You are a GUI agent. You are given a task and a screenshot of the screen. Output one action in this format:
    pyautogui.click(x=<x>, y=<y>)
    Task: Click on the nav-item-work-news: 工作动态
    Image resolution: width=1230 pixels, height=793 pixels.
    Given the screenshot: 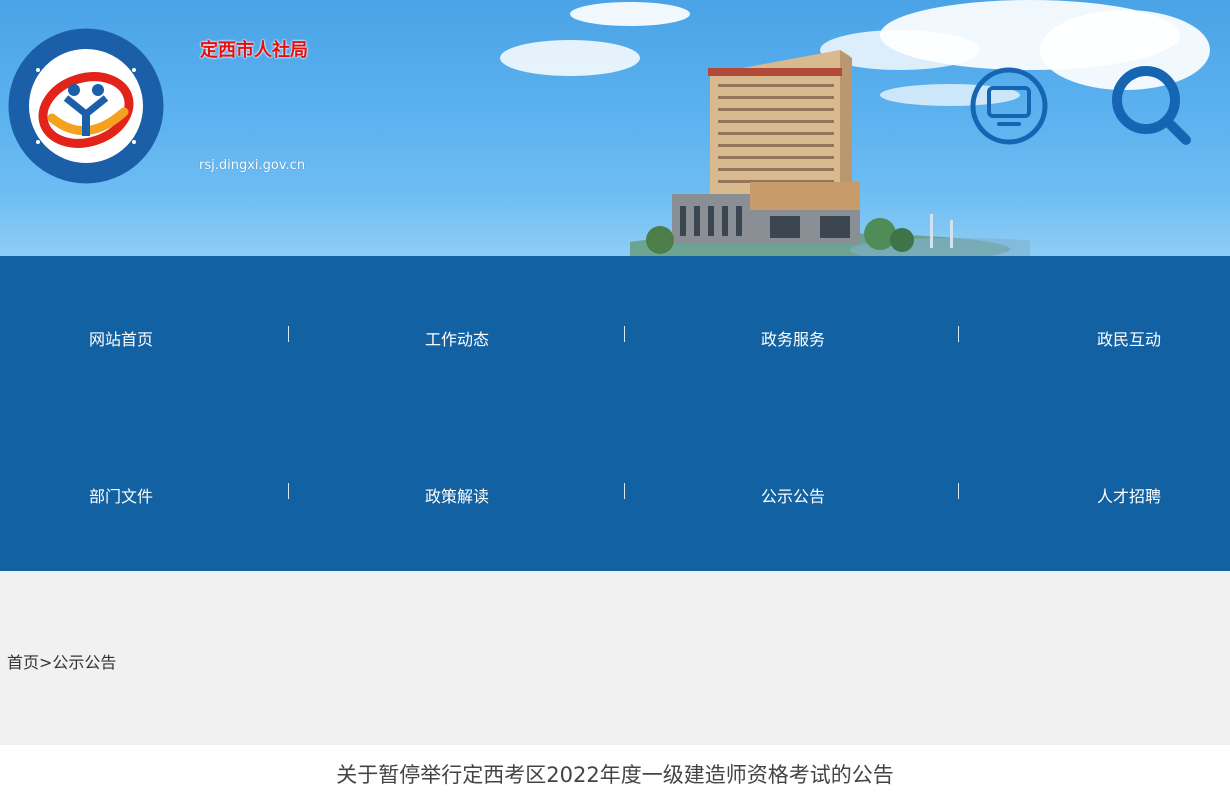 What is the action you would take?
    pyautogui.click(x=457, y=338)
    